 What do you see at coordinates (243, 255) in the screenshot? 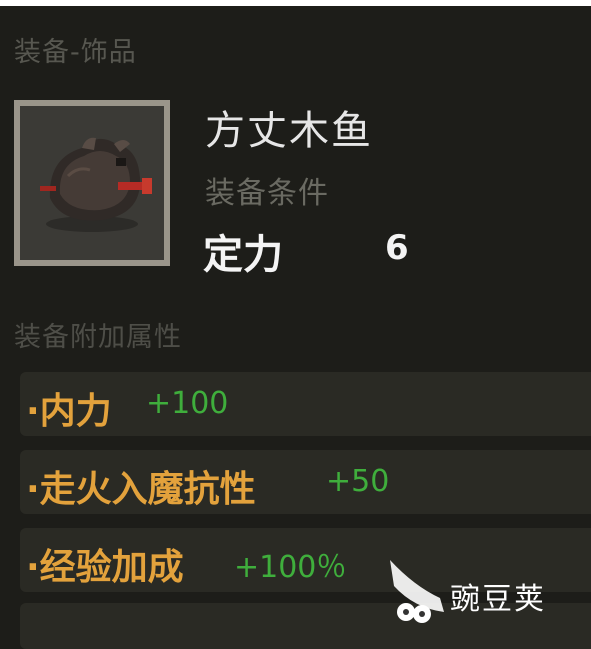
I see `requirement-stat: 定力` at bounding box center [243, 255].